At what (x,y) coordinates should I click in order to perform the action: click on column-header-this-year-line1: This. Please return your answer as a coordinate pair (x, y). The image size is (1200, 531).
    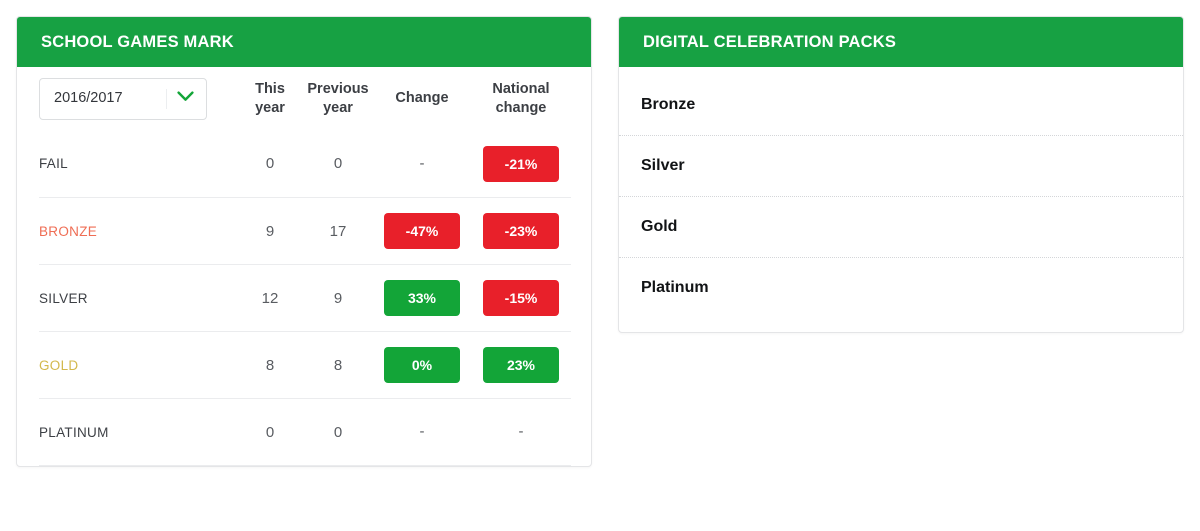
    Looking at the image, I should click on (270, 89).